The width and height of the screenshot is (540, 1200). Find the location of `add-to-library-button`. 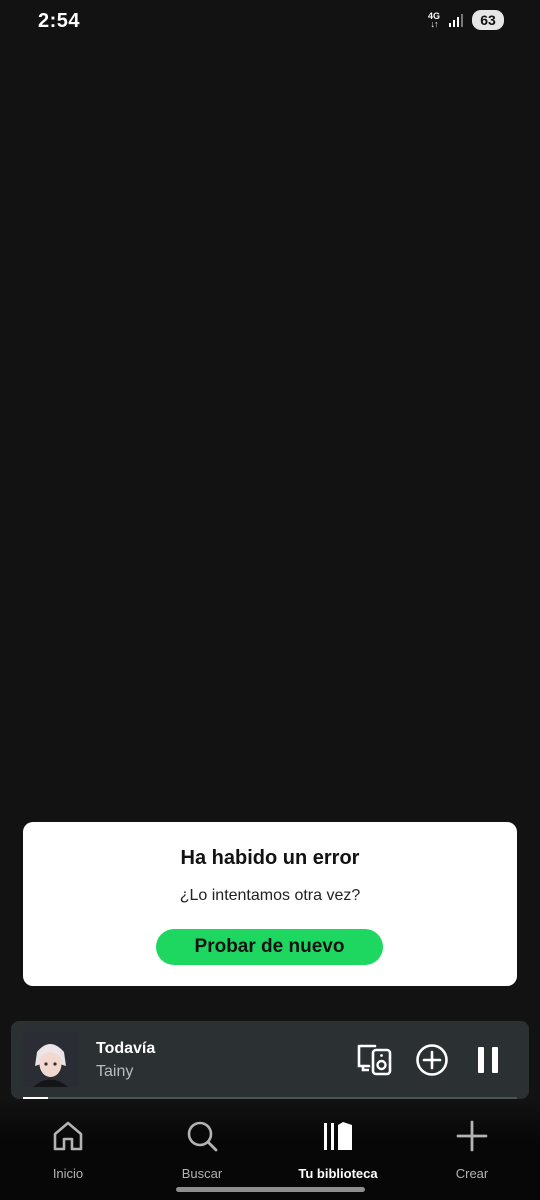

add-to-library-button is located at coordinates (432, 1060).